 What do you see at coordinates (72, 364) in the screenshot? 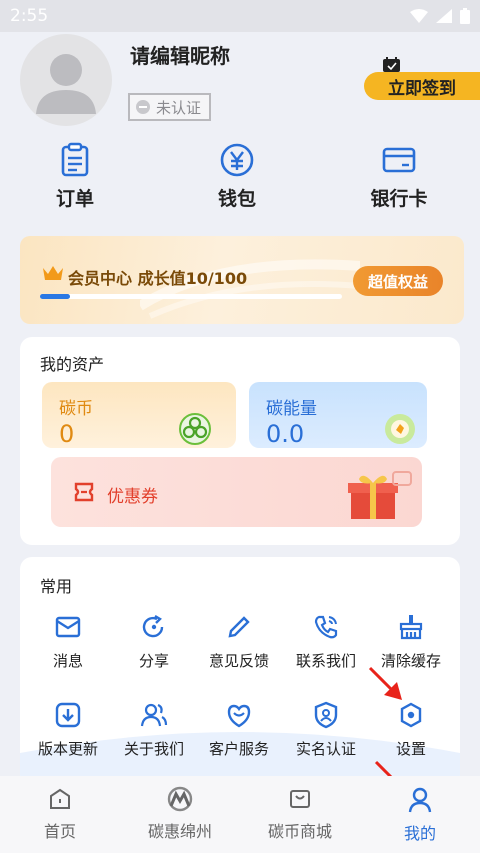
I see `assets-title: 我的资产` at bounding box center [72, 364].